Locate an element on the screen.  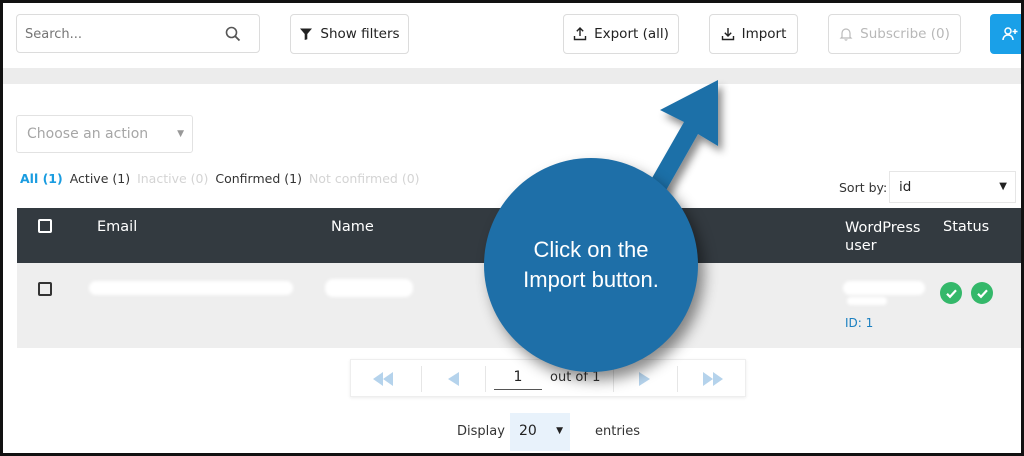
column-wordpress-user: WordPress user is located at coordinates (883, 237).